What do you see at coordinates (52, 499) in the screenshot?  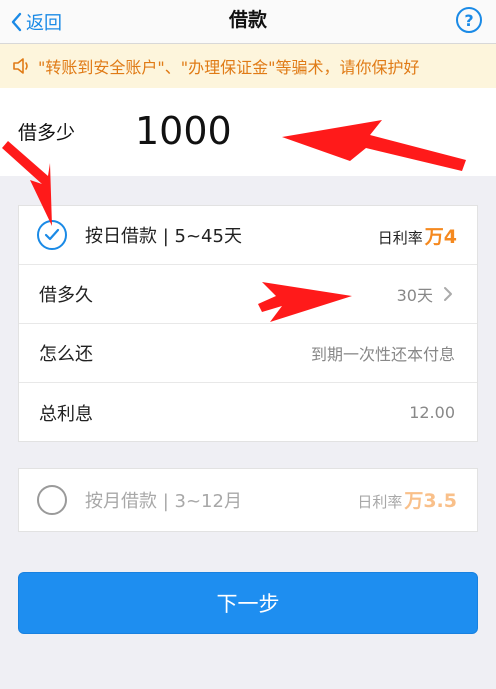 I see `monthly-plan-radio` at bounding box center [52, 499].